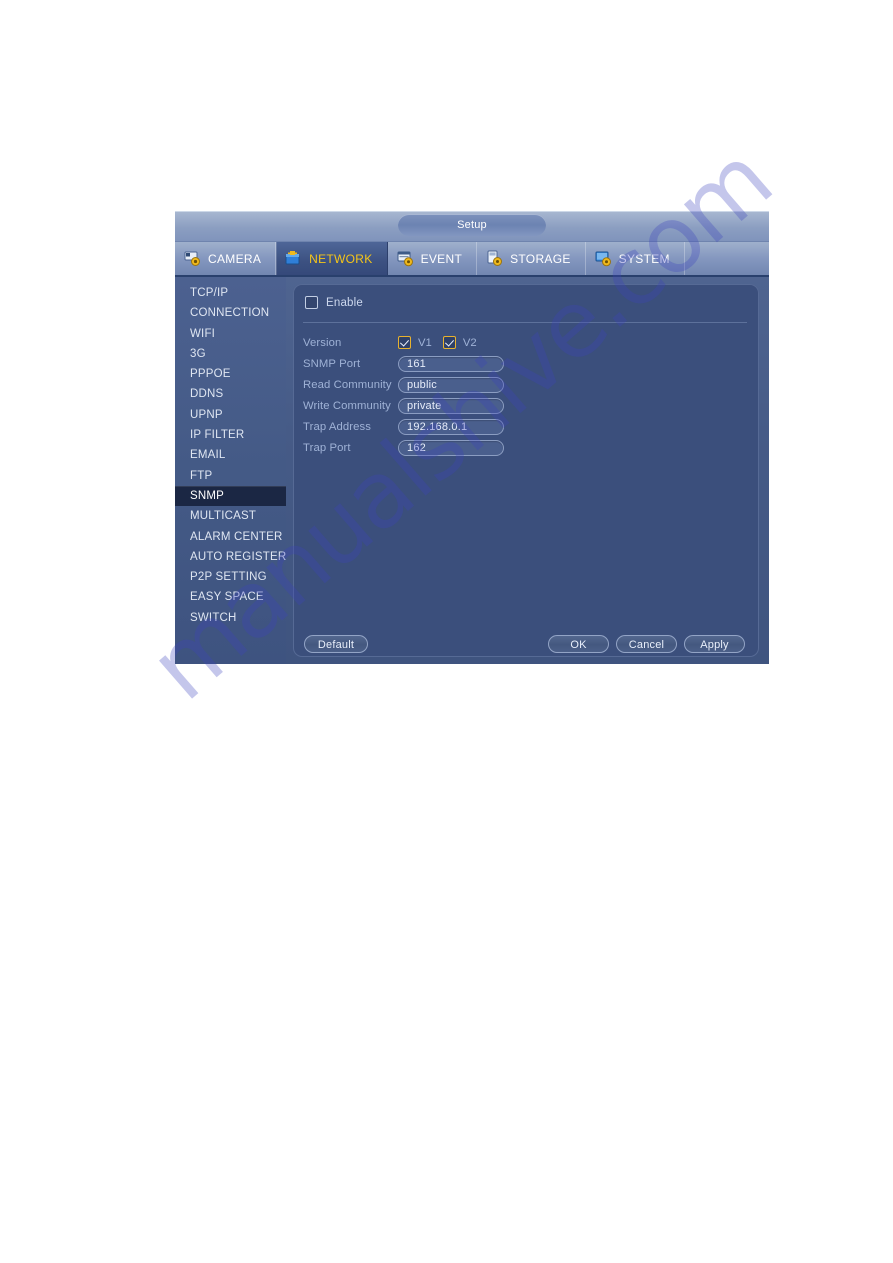 Image resolution: width=893 pixels, height=1263 pixels. What do you see at coordinates (230, 597) in the screenshot?
I see `sidebar-item-easy-space: EASY SPACE` at bounding box center [230, 597].